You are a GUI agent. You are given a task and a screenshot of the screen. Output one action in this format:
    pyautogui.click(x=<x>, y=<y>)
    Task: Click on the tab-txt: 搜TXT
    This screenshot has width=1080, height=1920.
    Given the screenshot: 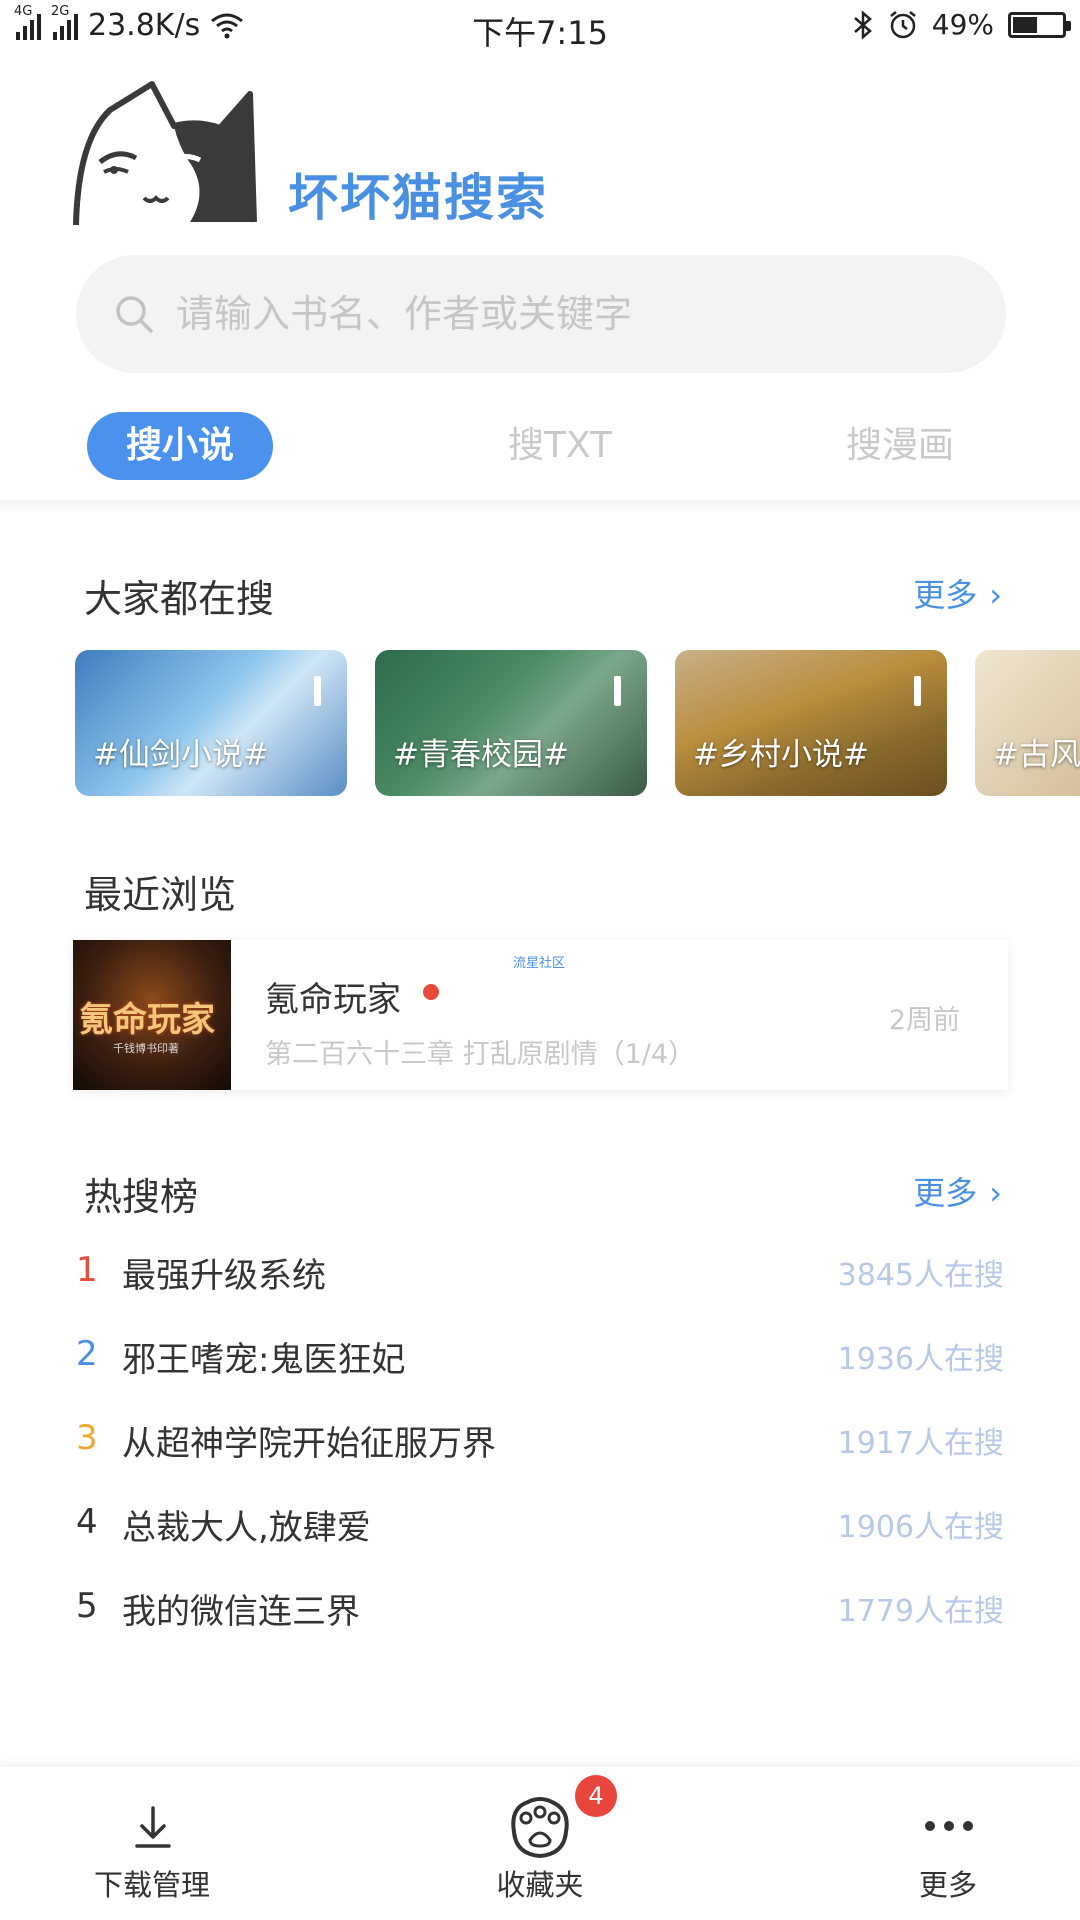 What is the action you would take?
    pyautogui.click(x=560, y=446)
    